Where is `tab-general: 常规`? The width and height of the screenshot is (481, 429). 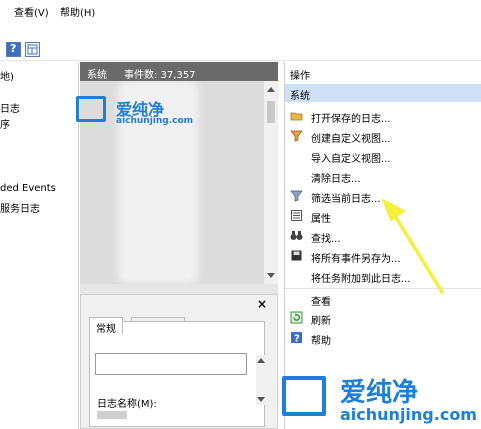 tab-general: 常规 is located at coordinates (106, 326).